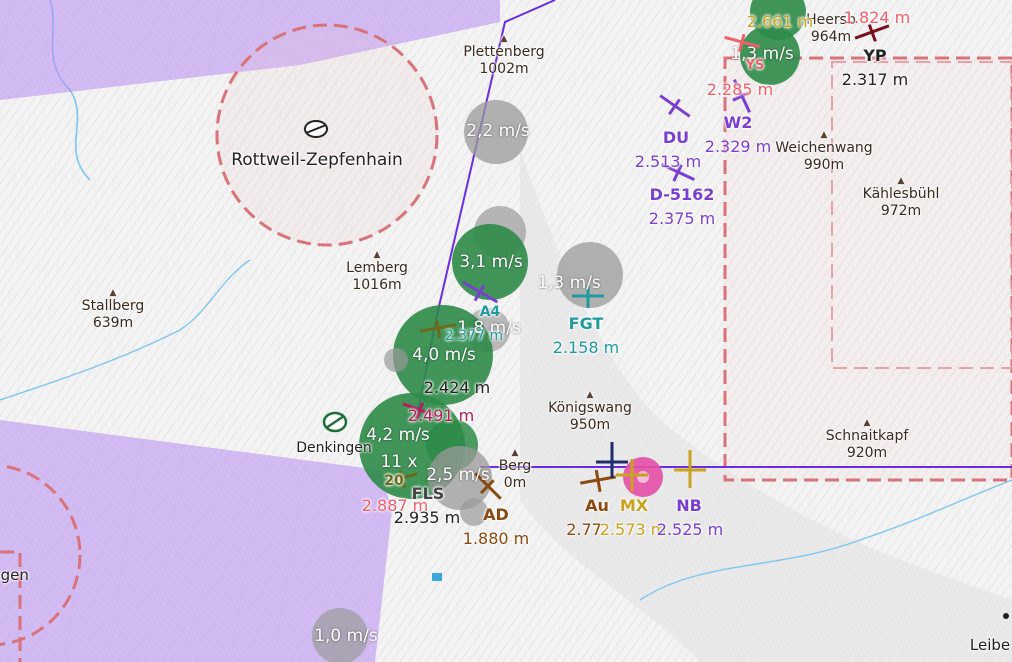 The width and height of the screenshot is (1012, 662). What do you see at coordinates (498, 131) in the screenshot?
I see `thermal-label: 2,2 m/s` at bounding box center [498, 131].